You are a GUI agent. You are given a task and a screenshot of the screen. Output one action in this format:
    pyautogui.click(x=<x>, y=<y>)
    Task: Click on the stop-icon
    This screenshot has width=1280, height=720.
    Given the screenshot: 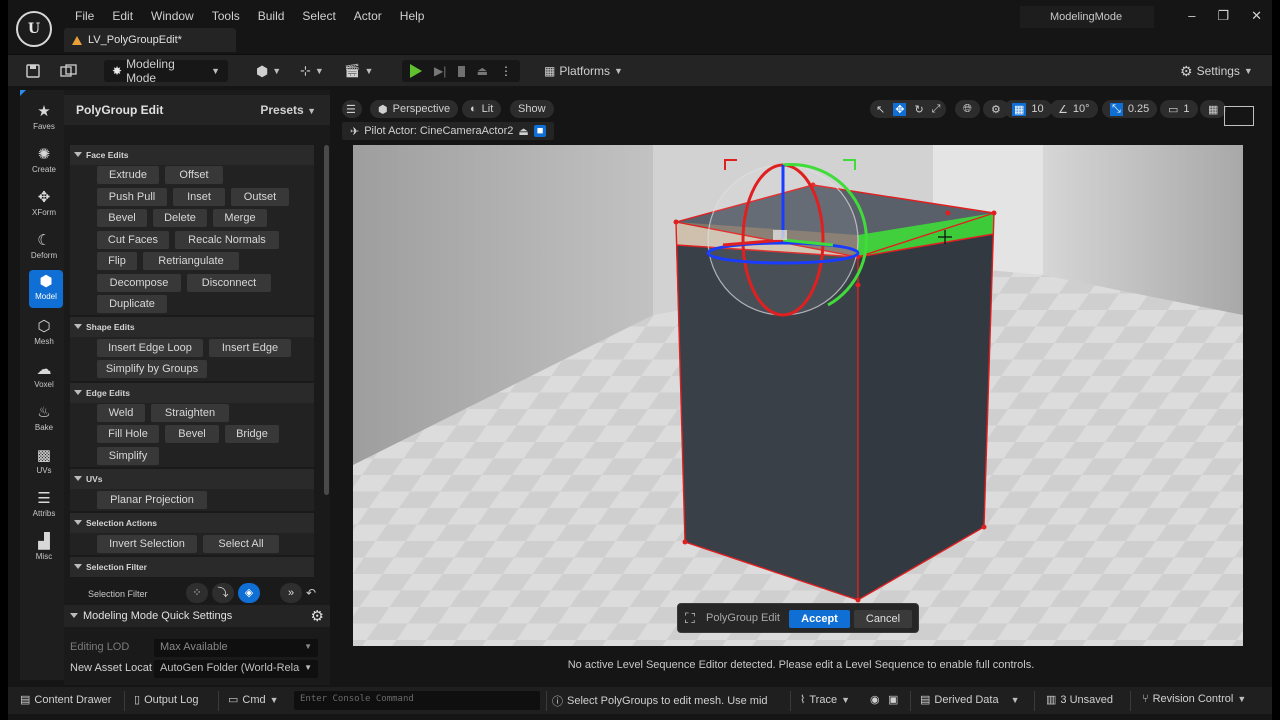 What is the action you would take?
    pyautogui.click(x=461, y=71)
    